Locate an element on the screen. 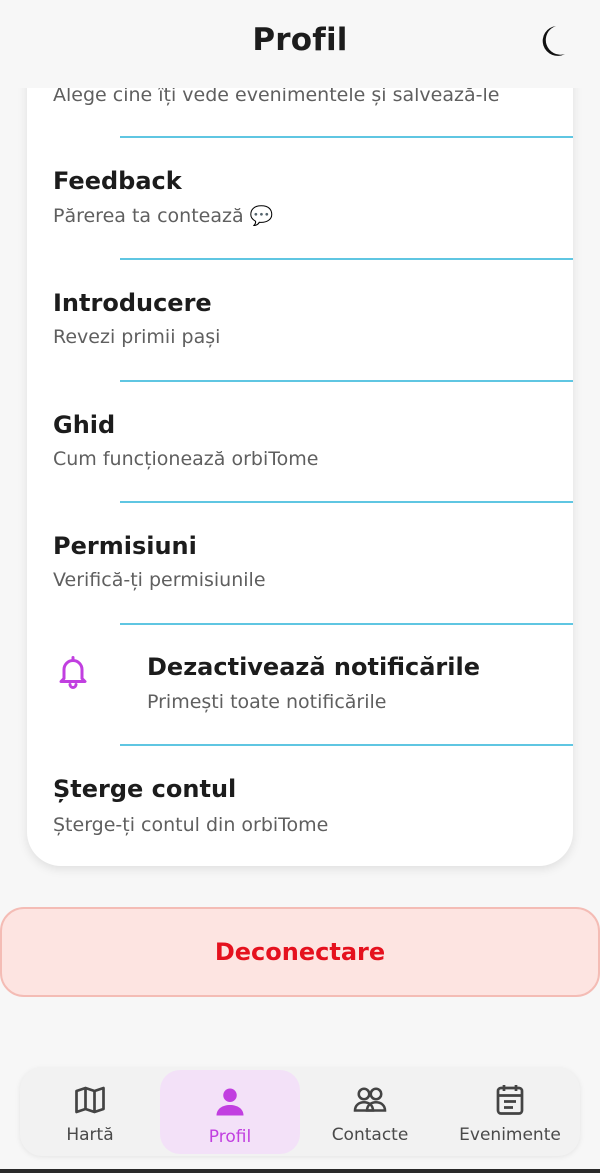 Image resolution: width=600 pixels, height=1173 pixels. app-header: Profil is located at coordinates (300, 44).